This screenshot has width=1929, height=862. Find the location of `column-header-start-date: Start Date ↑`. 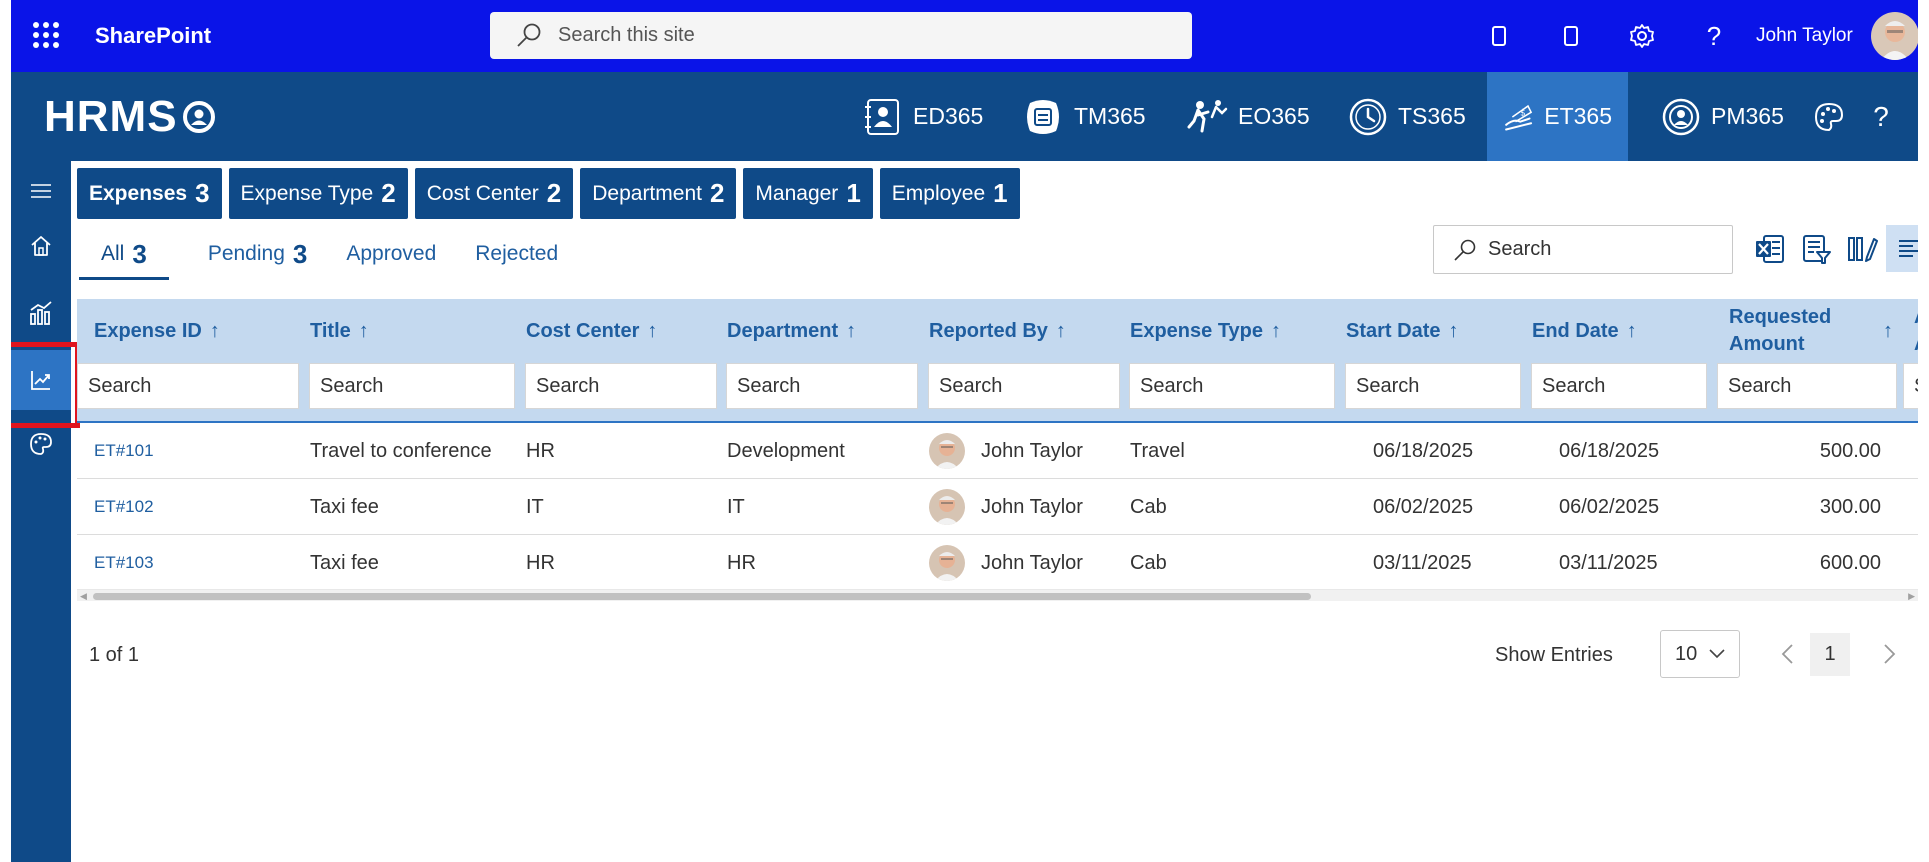

column-header-start-date: Start Date ↑ is located at coordinates (1436, 331).